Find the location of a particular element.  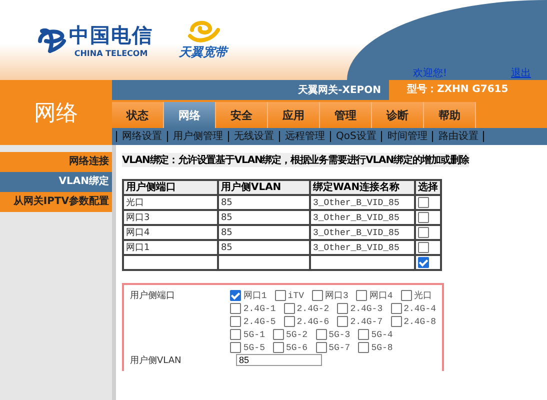

sidebar-item: VLAN绑定 is located at coordinates (56, 182).